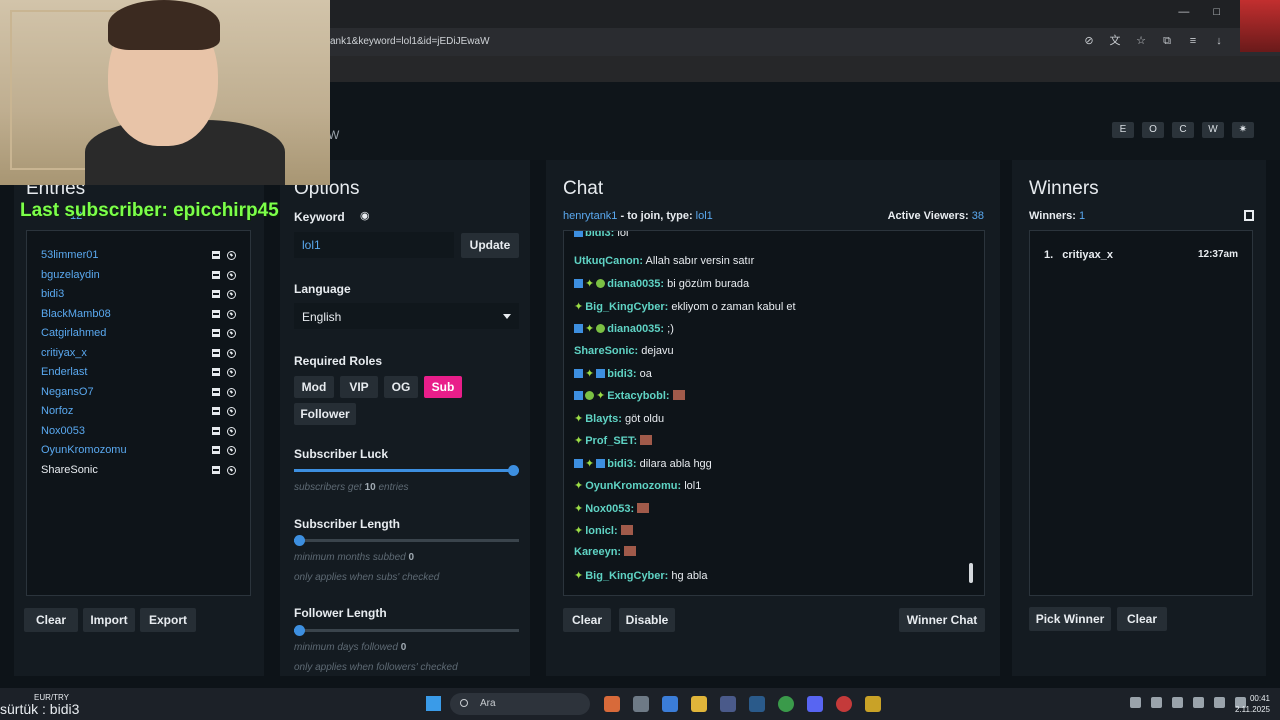 The height and width of the screenshot is (720, 1280). I want to click on folder-icon, so click(699, 704).